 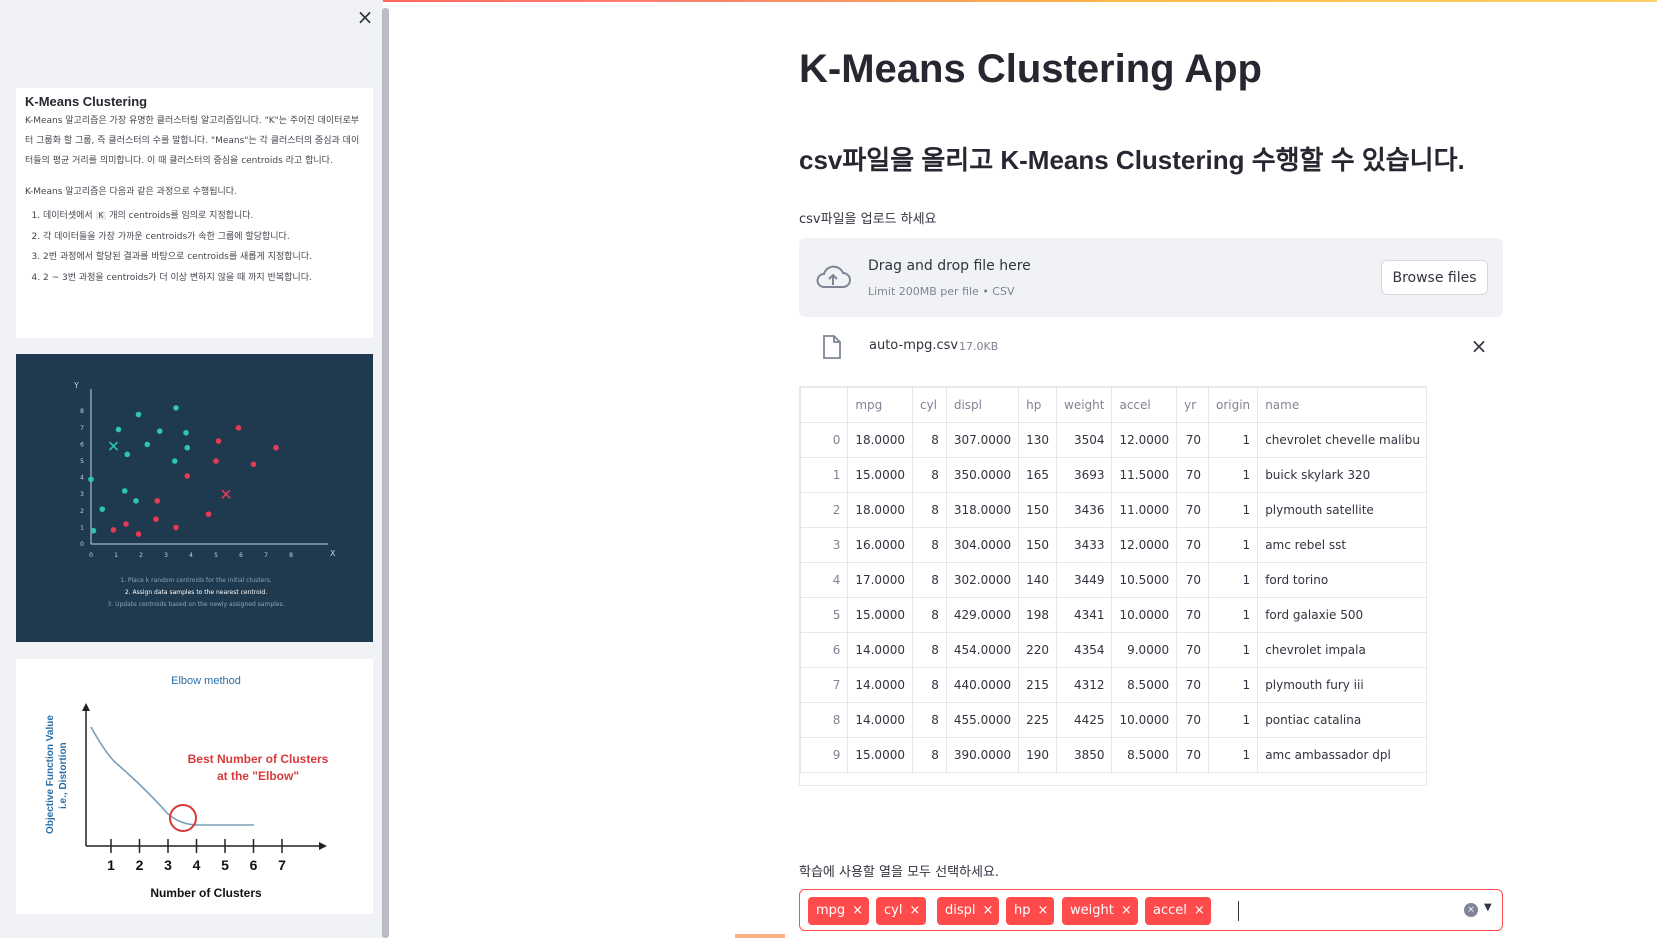 I want to click on column-header: accel, so click(x=1144, y=405).